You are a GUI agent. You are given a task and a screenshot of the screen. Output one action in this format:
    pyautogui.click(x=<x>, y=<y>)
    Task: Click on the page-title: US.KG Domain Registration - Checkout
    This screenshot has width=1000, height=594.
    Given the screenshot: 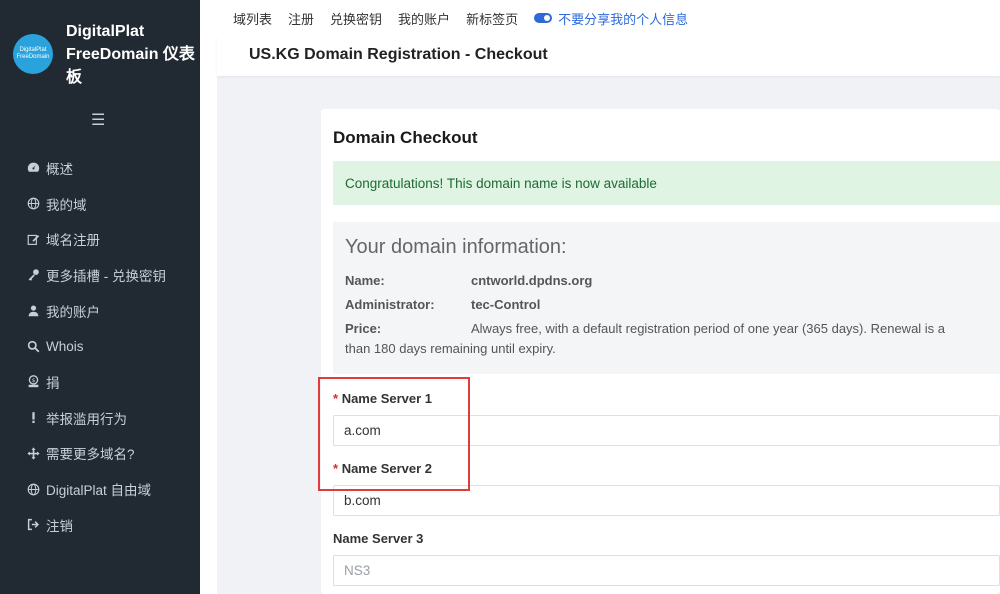 What is the action you would take?
    pyautogui.click(x=398, y=54)
    